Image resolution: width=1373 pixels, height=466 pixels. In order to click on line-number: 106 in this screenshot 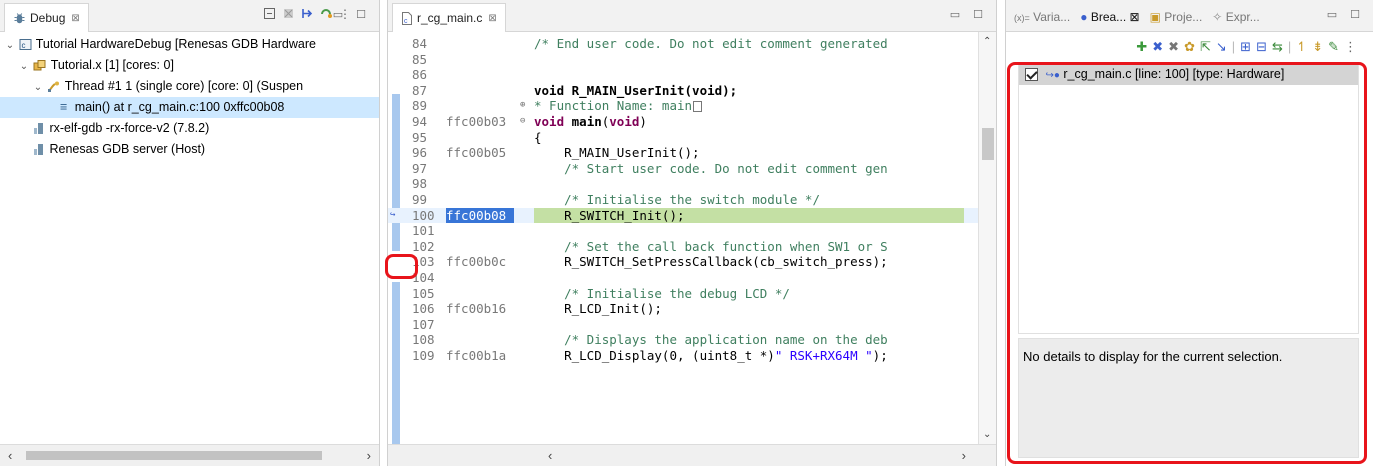, I will do `click(423, 309)`.